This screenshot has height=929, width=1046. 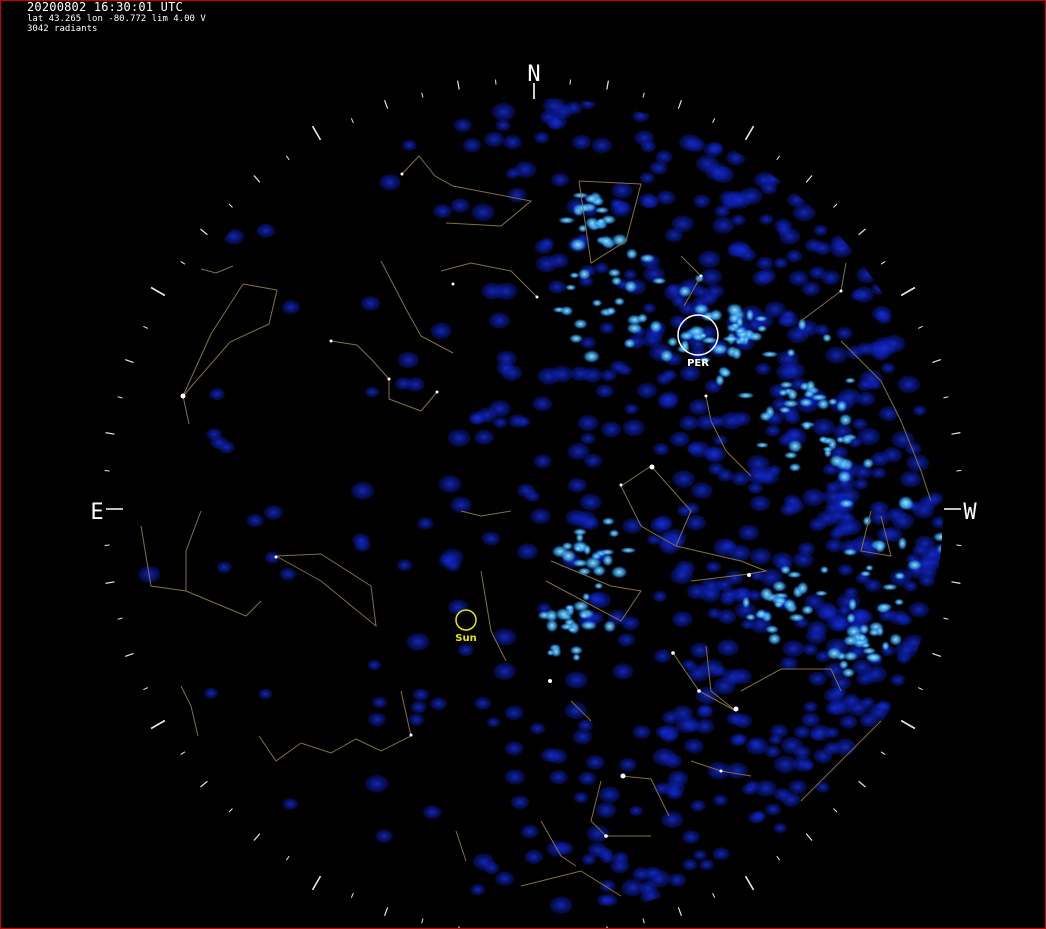 What do you see at coordinates (96, 512) in the screenshot?
I see `compass-east-label: E` at bounding box center [96, 512].